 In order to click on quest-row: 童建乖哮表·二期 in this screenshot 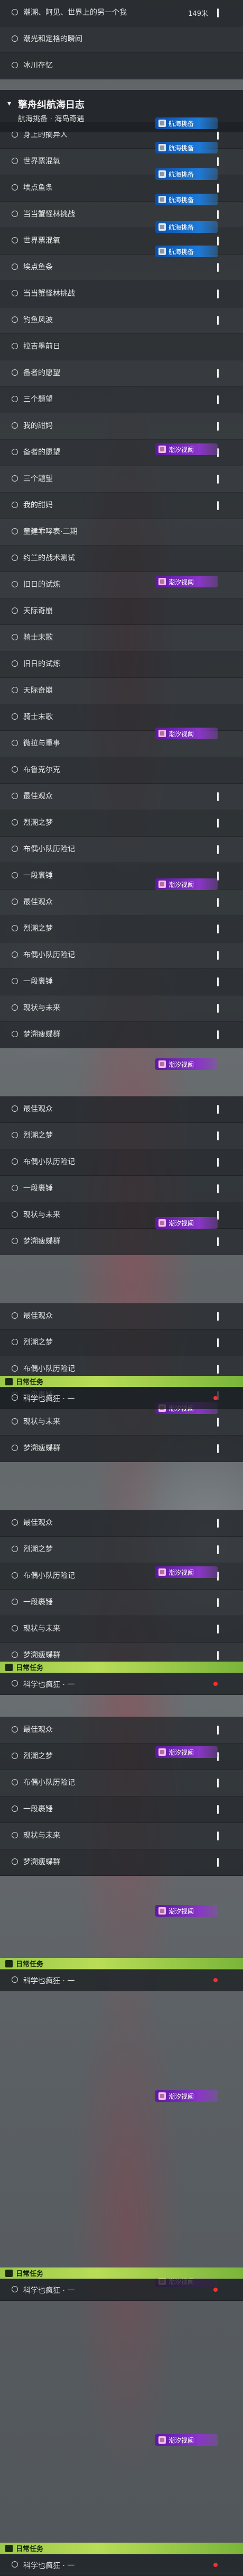, I will do `click(121, 532)`.